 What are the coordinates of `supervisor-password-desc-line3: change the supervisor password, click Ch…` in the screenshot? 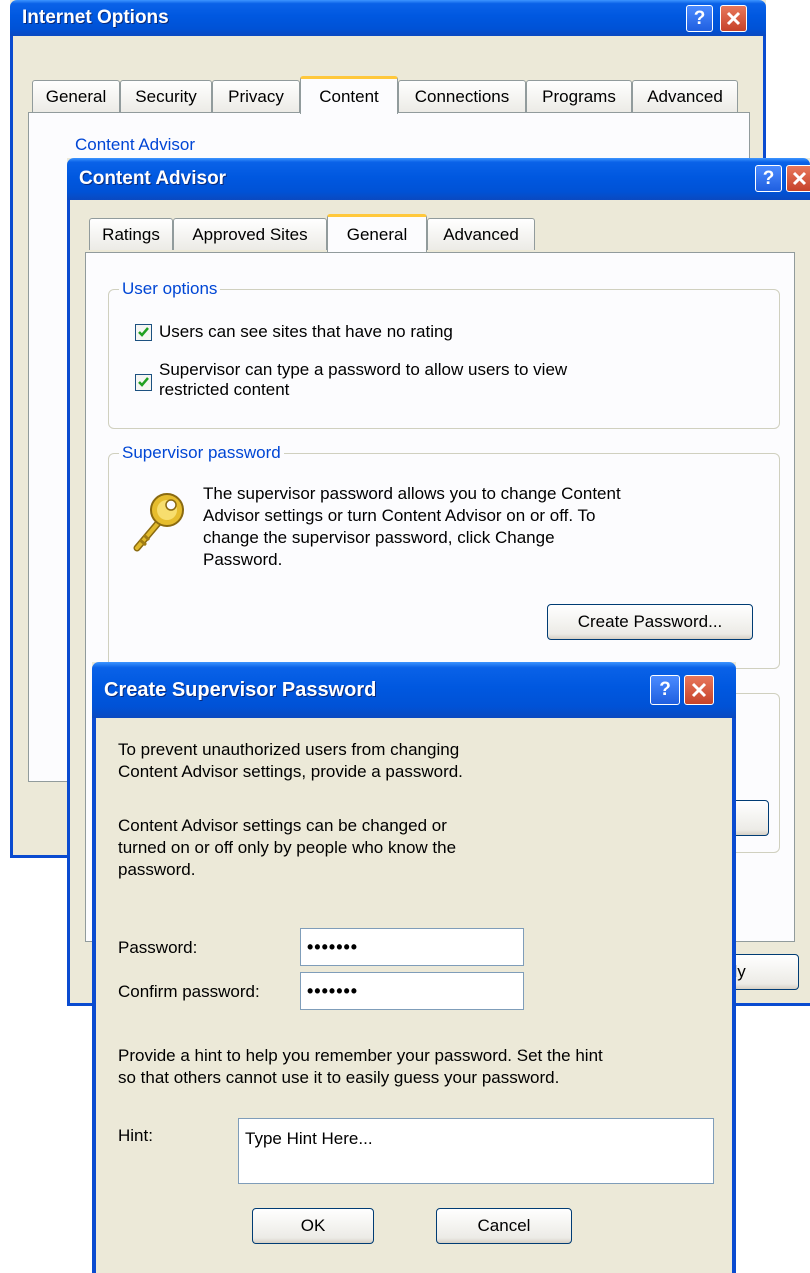 It's located at (379, 537).